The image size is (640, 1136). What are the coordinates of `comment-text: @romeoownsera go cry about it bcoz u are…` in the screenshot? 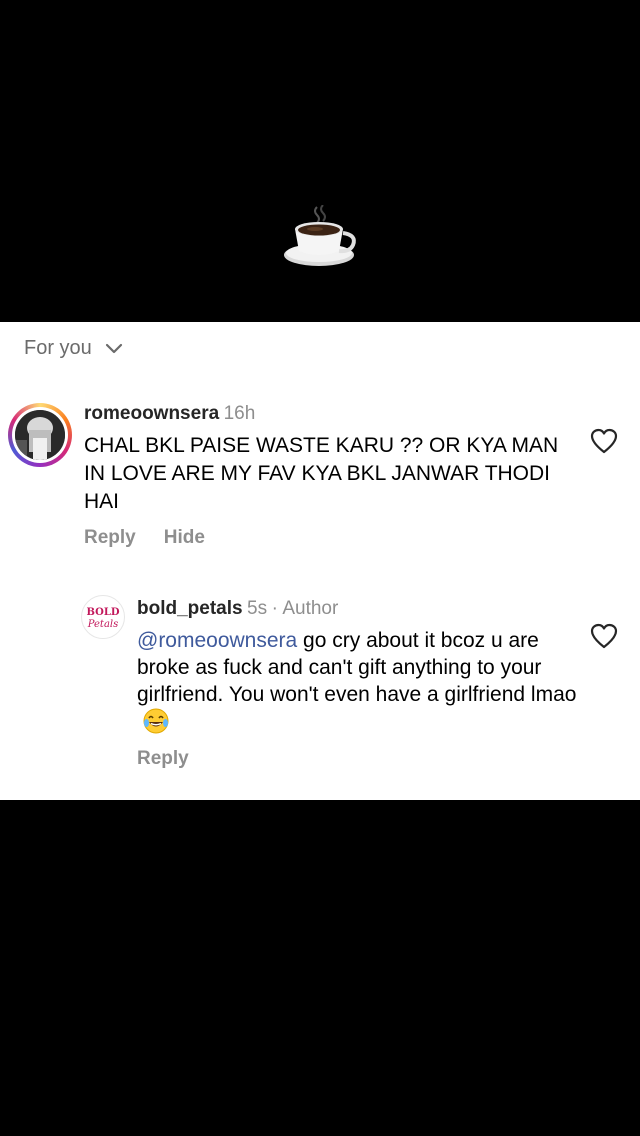 It's located at (357, 681).